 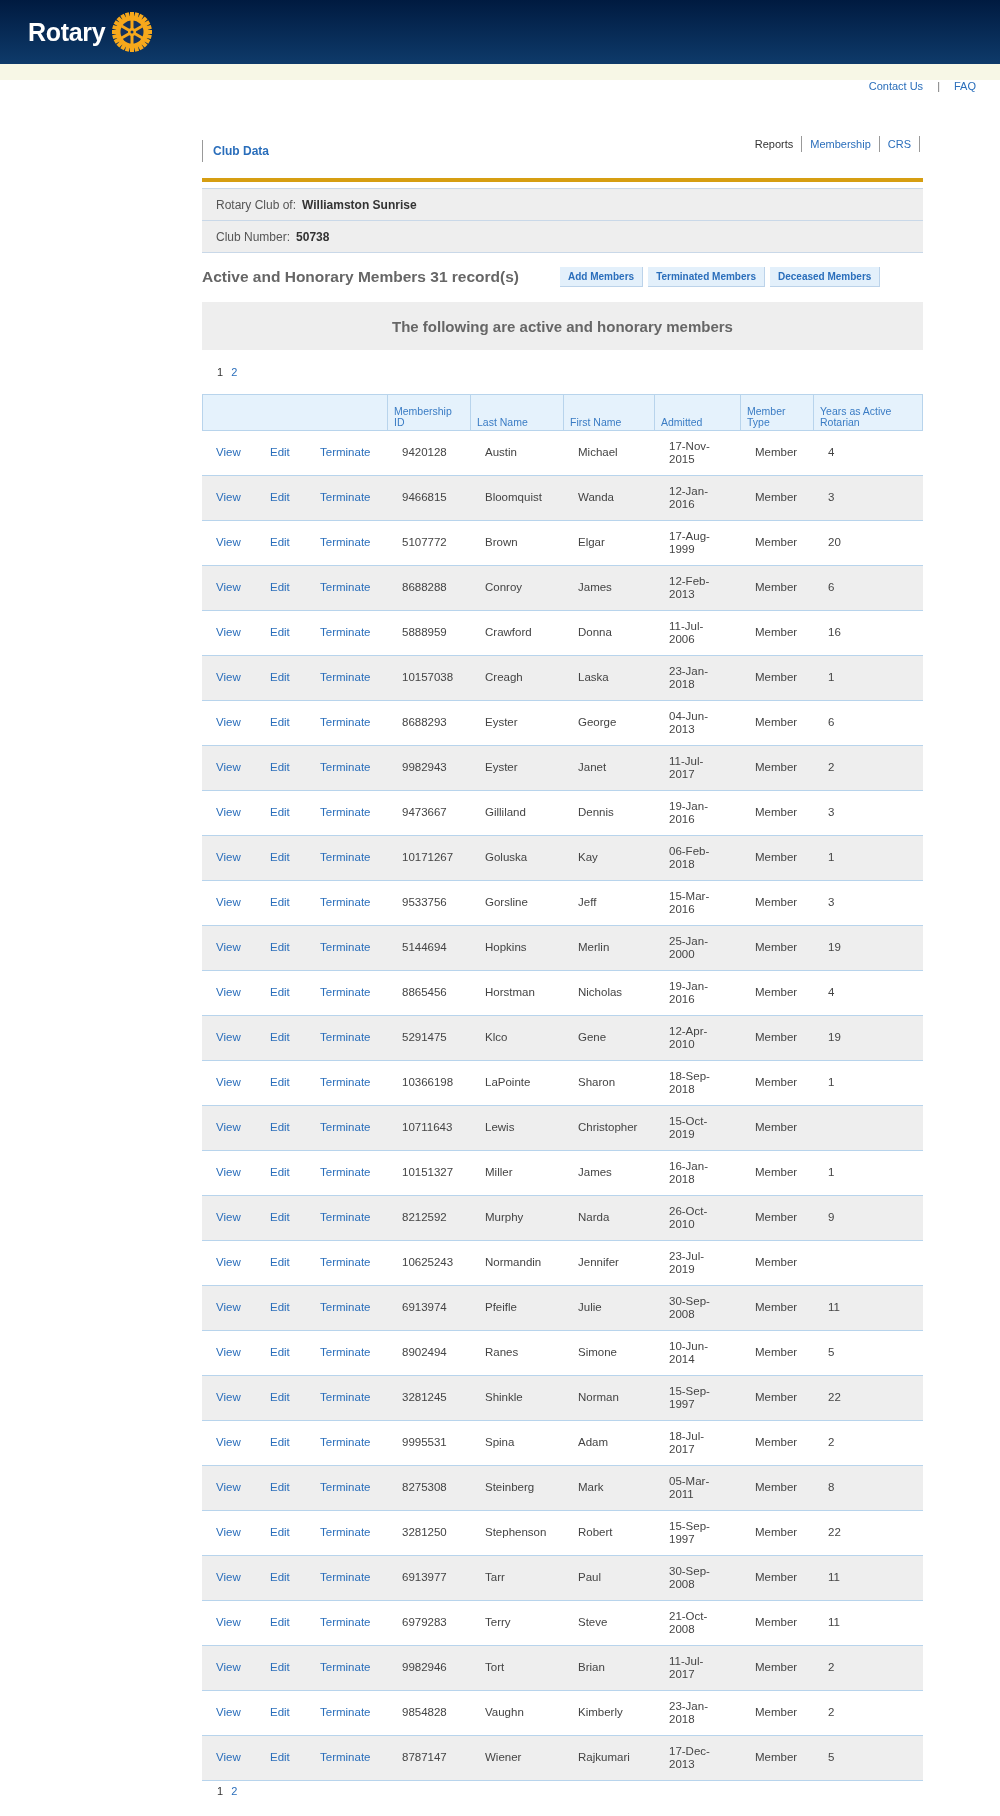 I want to click on members-button: Terminated Members, so click(x=706, y=277).